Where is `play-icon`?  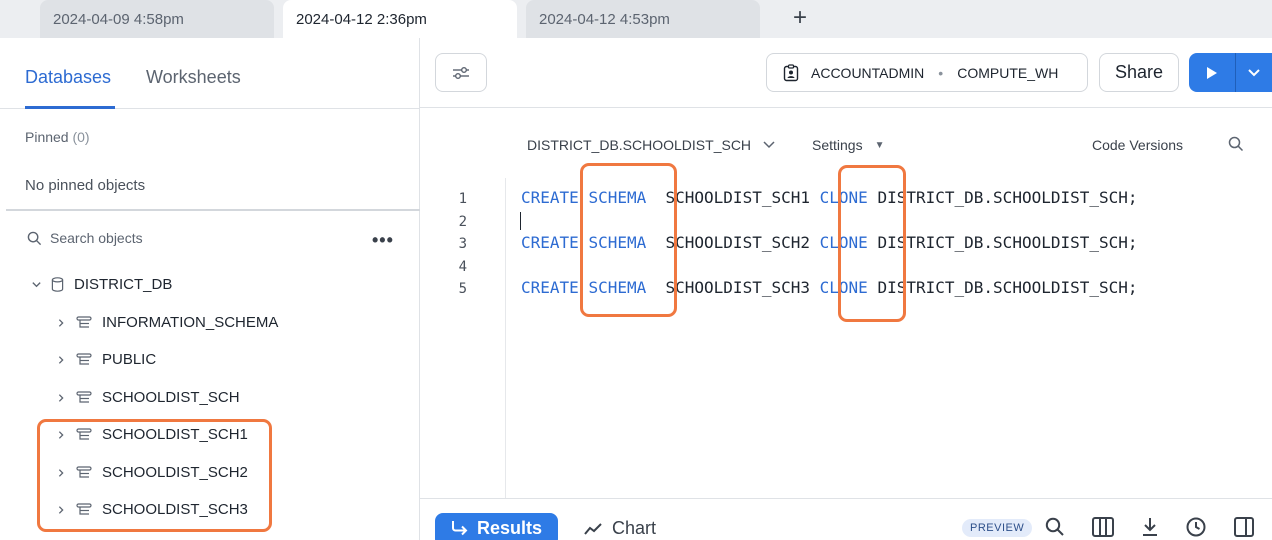
play-icon is located at coordinates (1212, 72).